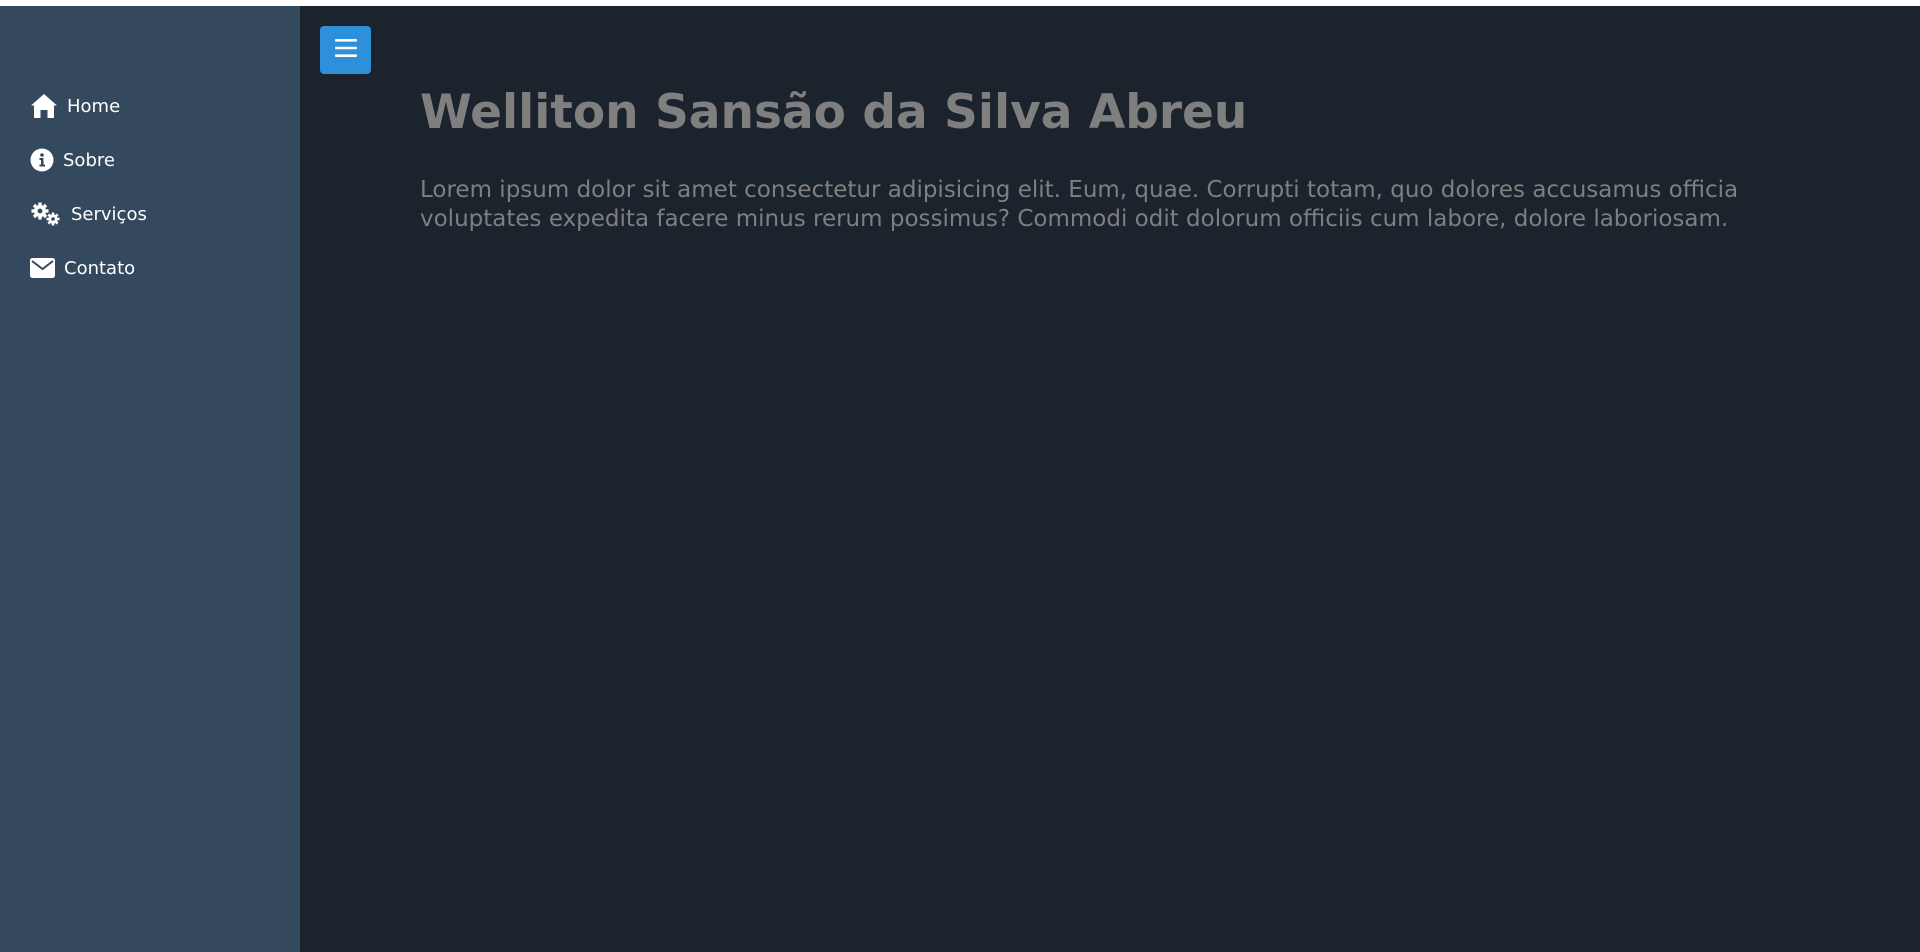 The width and height of the screenshot is (1920, 952). What do you see at coordinates (100, 268) in the screenshot?
I see `sidebar-item-label: Contato` at bounding box center [100, 268].